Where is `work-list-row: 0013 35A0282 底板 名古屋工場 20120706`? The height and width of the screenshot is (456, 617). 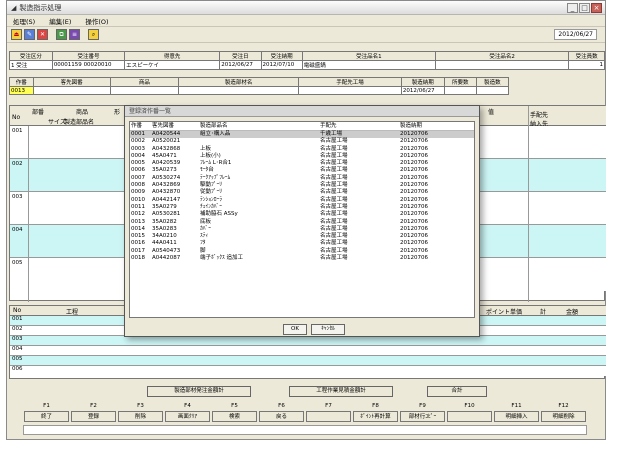 work-list-row: 0013 35A0282 底板 名古屋工場 20120706 is located at coordinates (302, 222).